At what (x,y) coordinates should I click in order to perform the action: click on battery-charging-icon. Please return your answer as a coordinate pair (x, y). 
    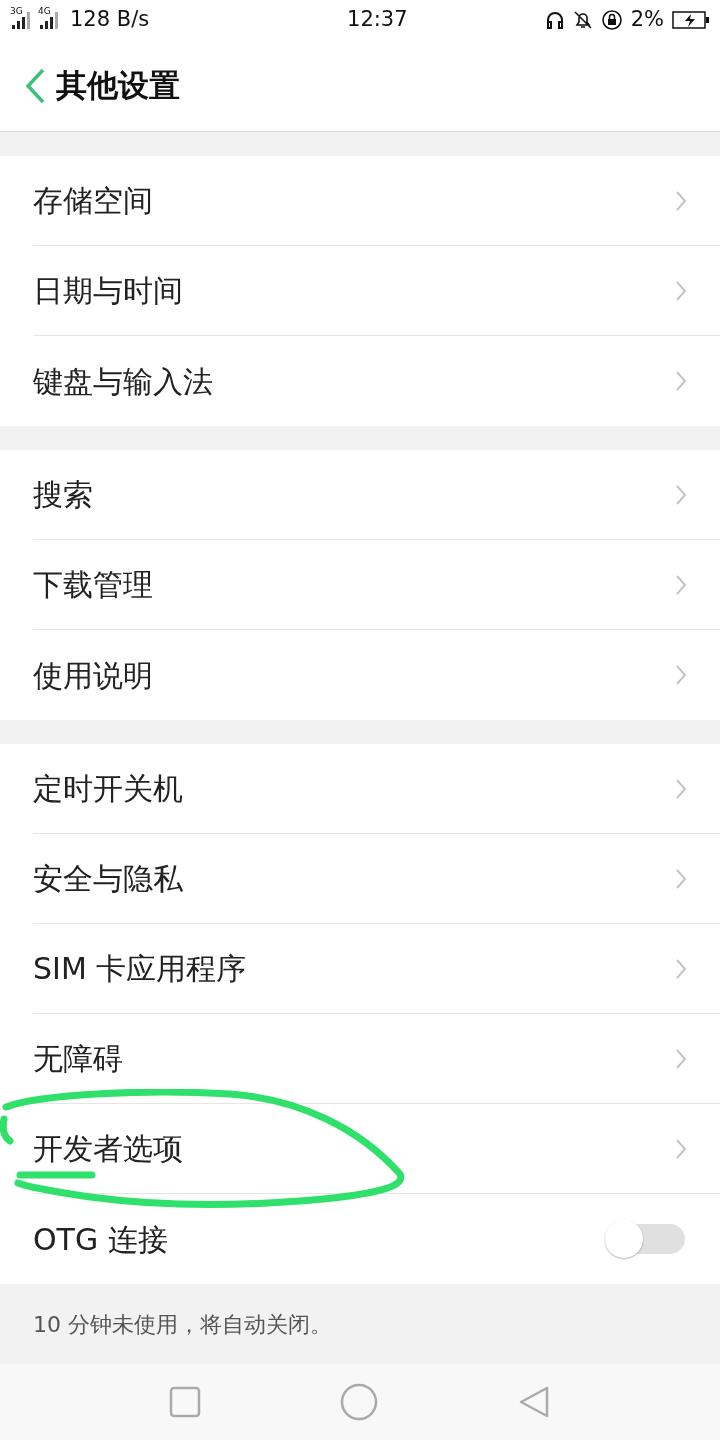
    Looking at the image, I should click on (691, 20).